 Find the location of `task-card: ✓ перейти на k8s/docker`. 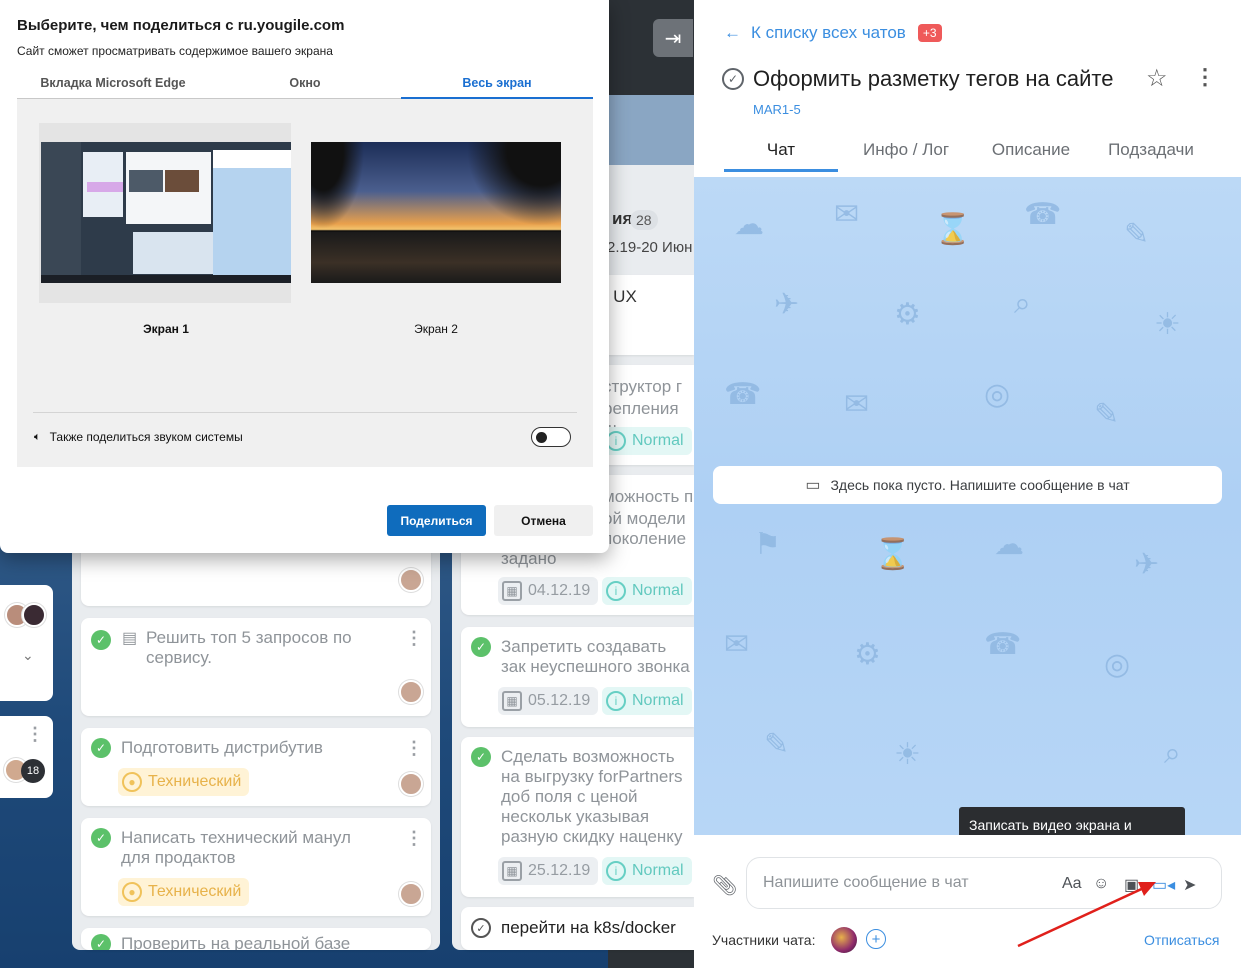

task-card: ✓ перейти на k8s/docker is located at coordinates (577, 928).